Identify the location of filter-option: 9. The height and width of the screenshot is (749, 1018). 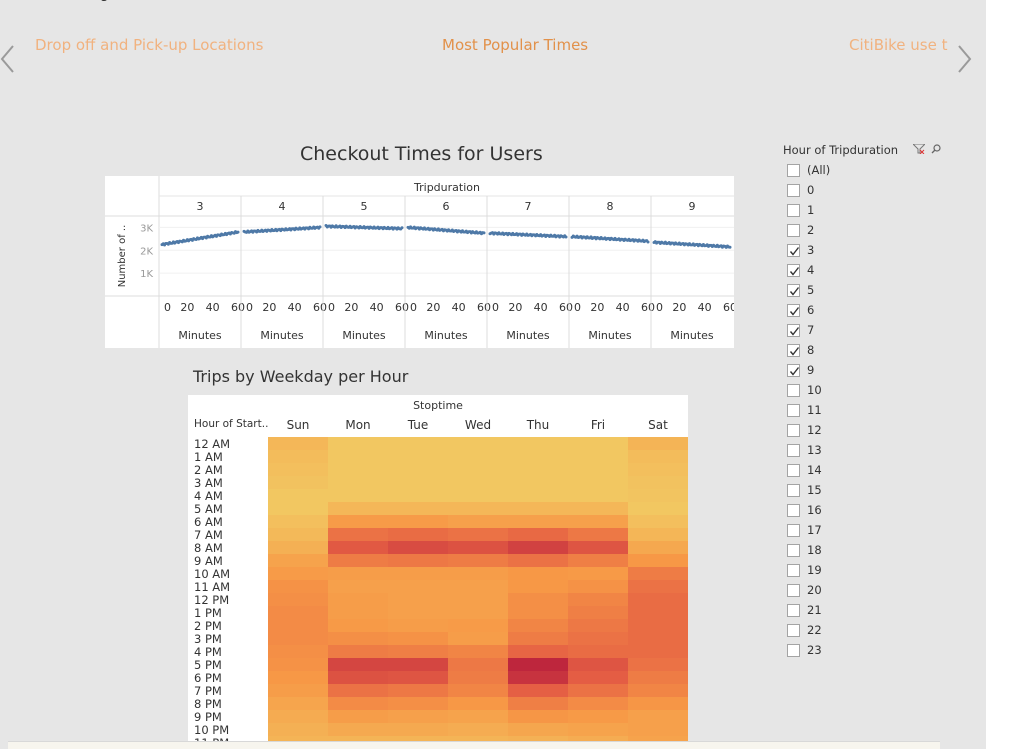
(857, 371).